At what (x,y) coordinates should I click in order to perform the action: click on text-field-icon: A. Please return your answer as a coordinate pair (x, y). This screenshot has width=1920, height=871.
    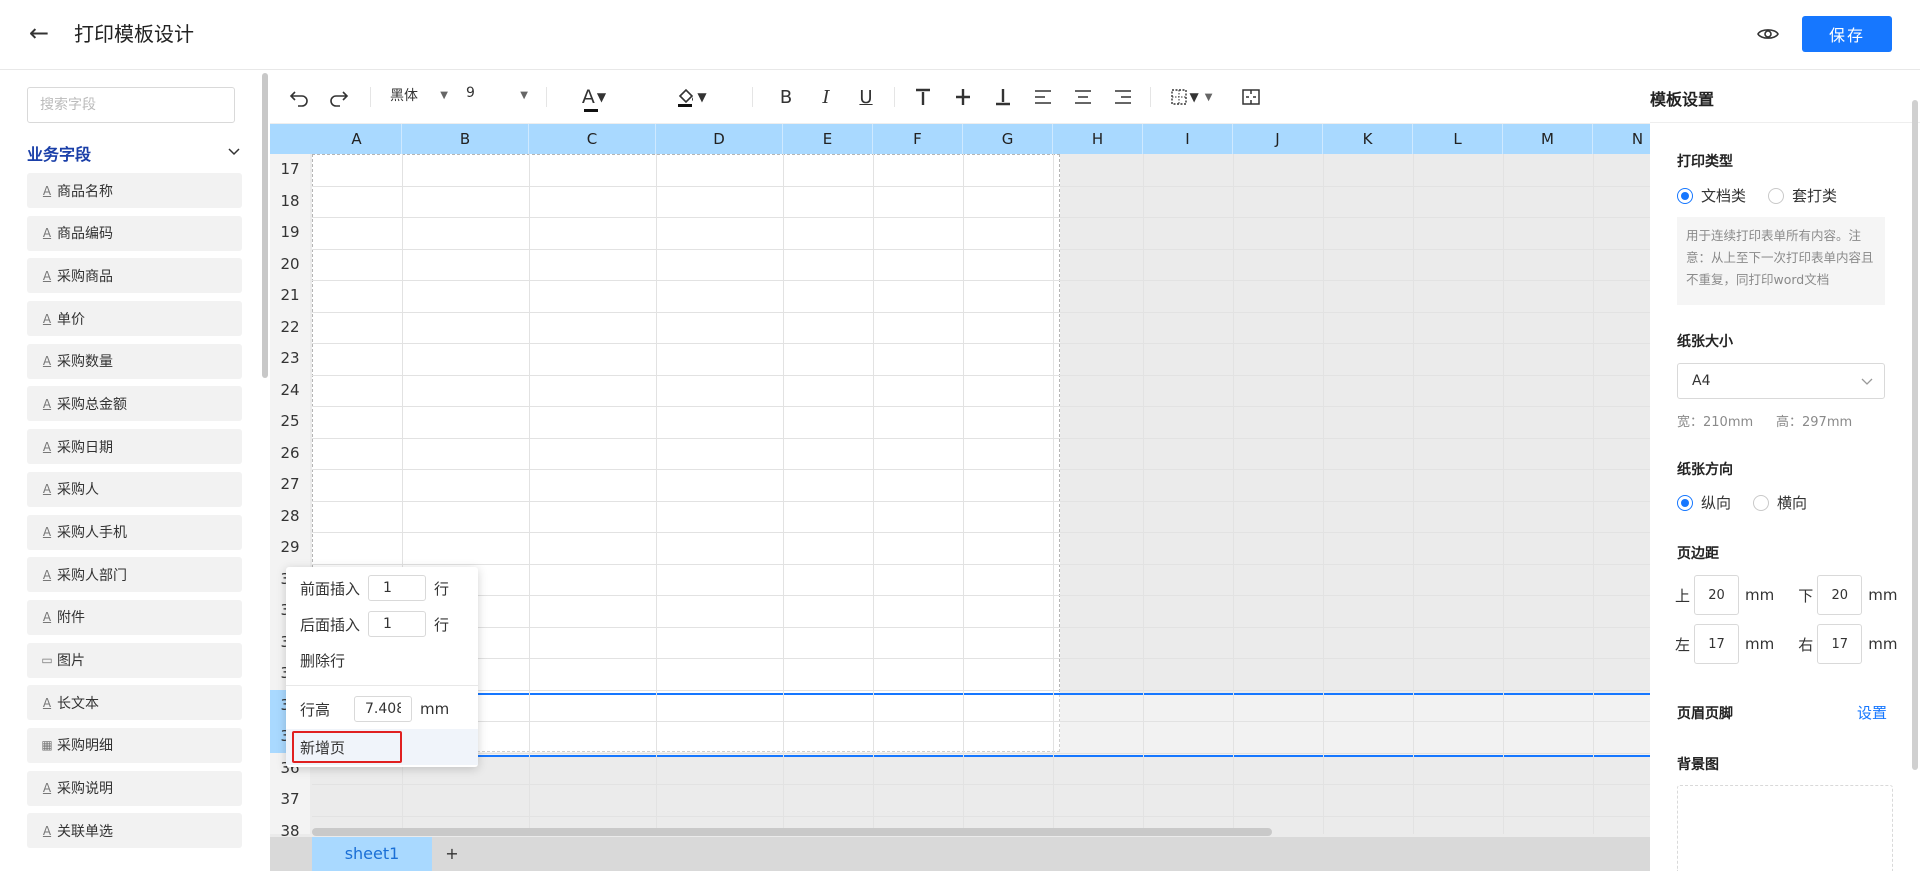
    Looking at the image, I should click on (47, 318).